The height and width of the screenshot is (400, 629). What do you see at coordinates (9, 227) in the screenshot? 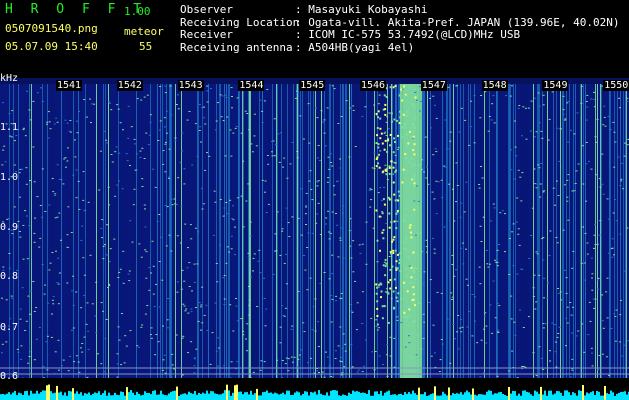
I see `y-tick-label: 0.9` at bounding box center [9, 227].